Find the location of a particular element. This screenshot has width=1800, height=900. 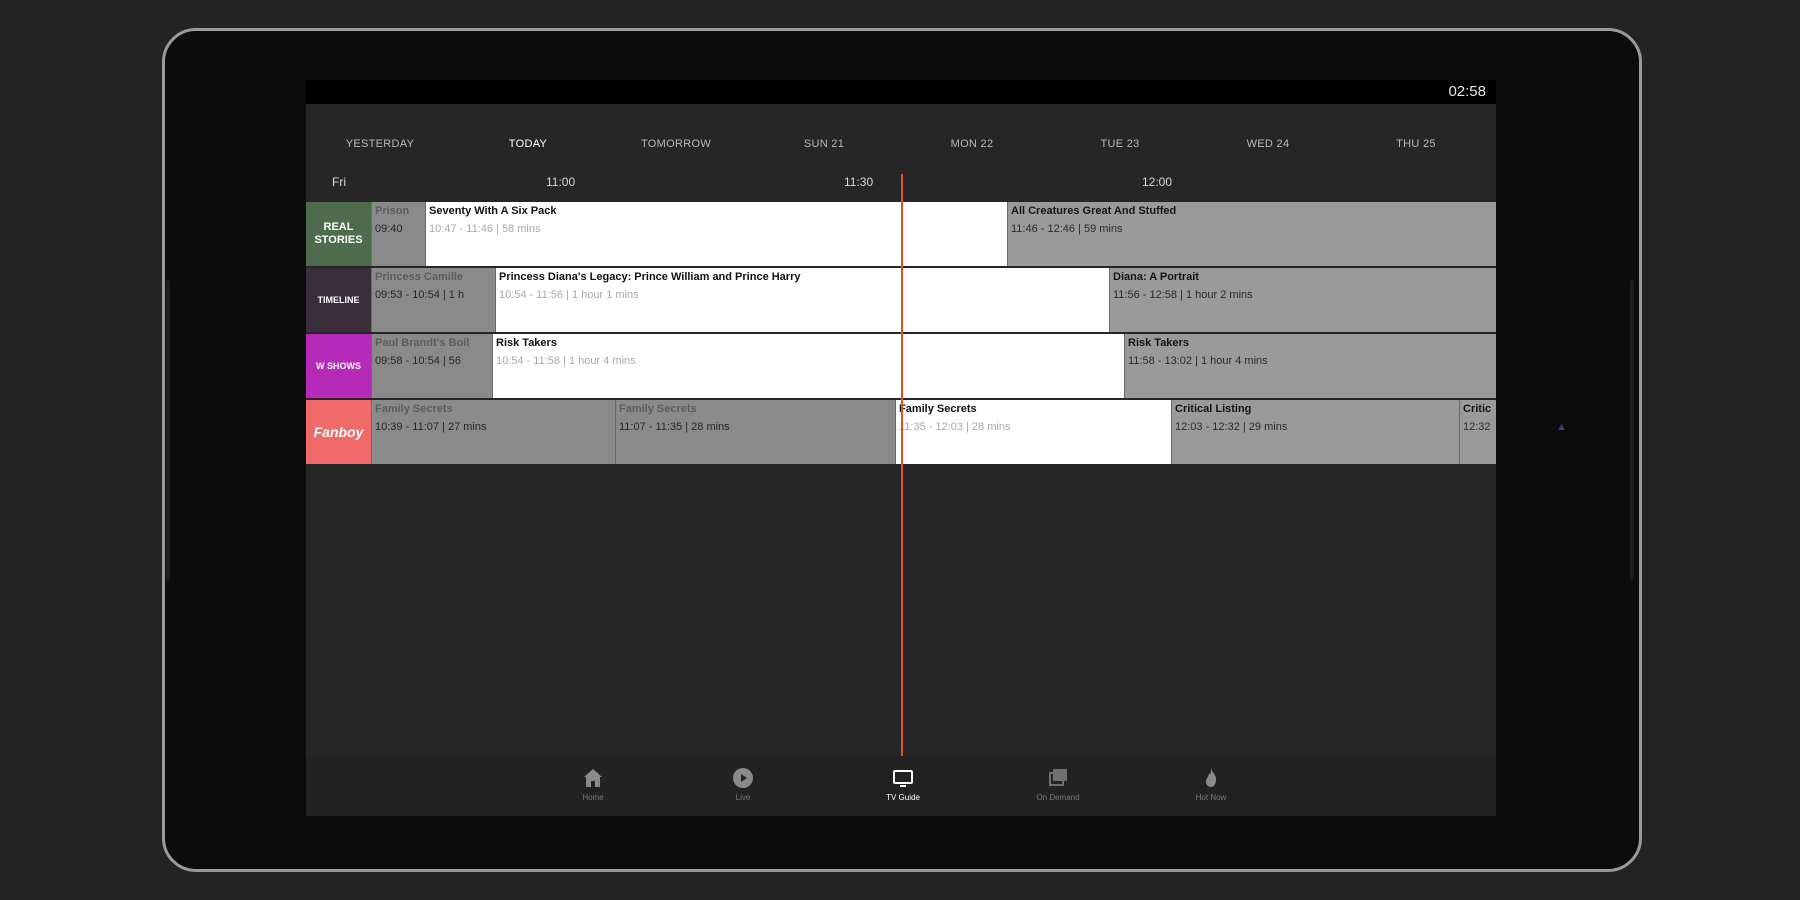

program-time: 12:03 - 12:32 | 29 mins is located at coordinates (1231, 427).